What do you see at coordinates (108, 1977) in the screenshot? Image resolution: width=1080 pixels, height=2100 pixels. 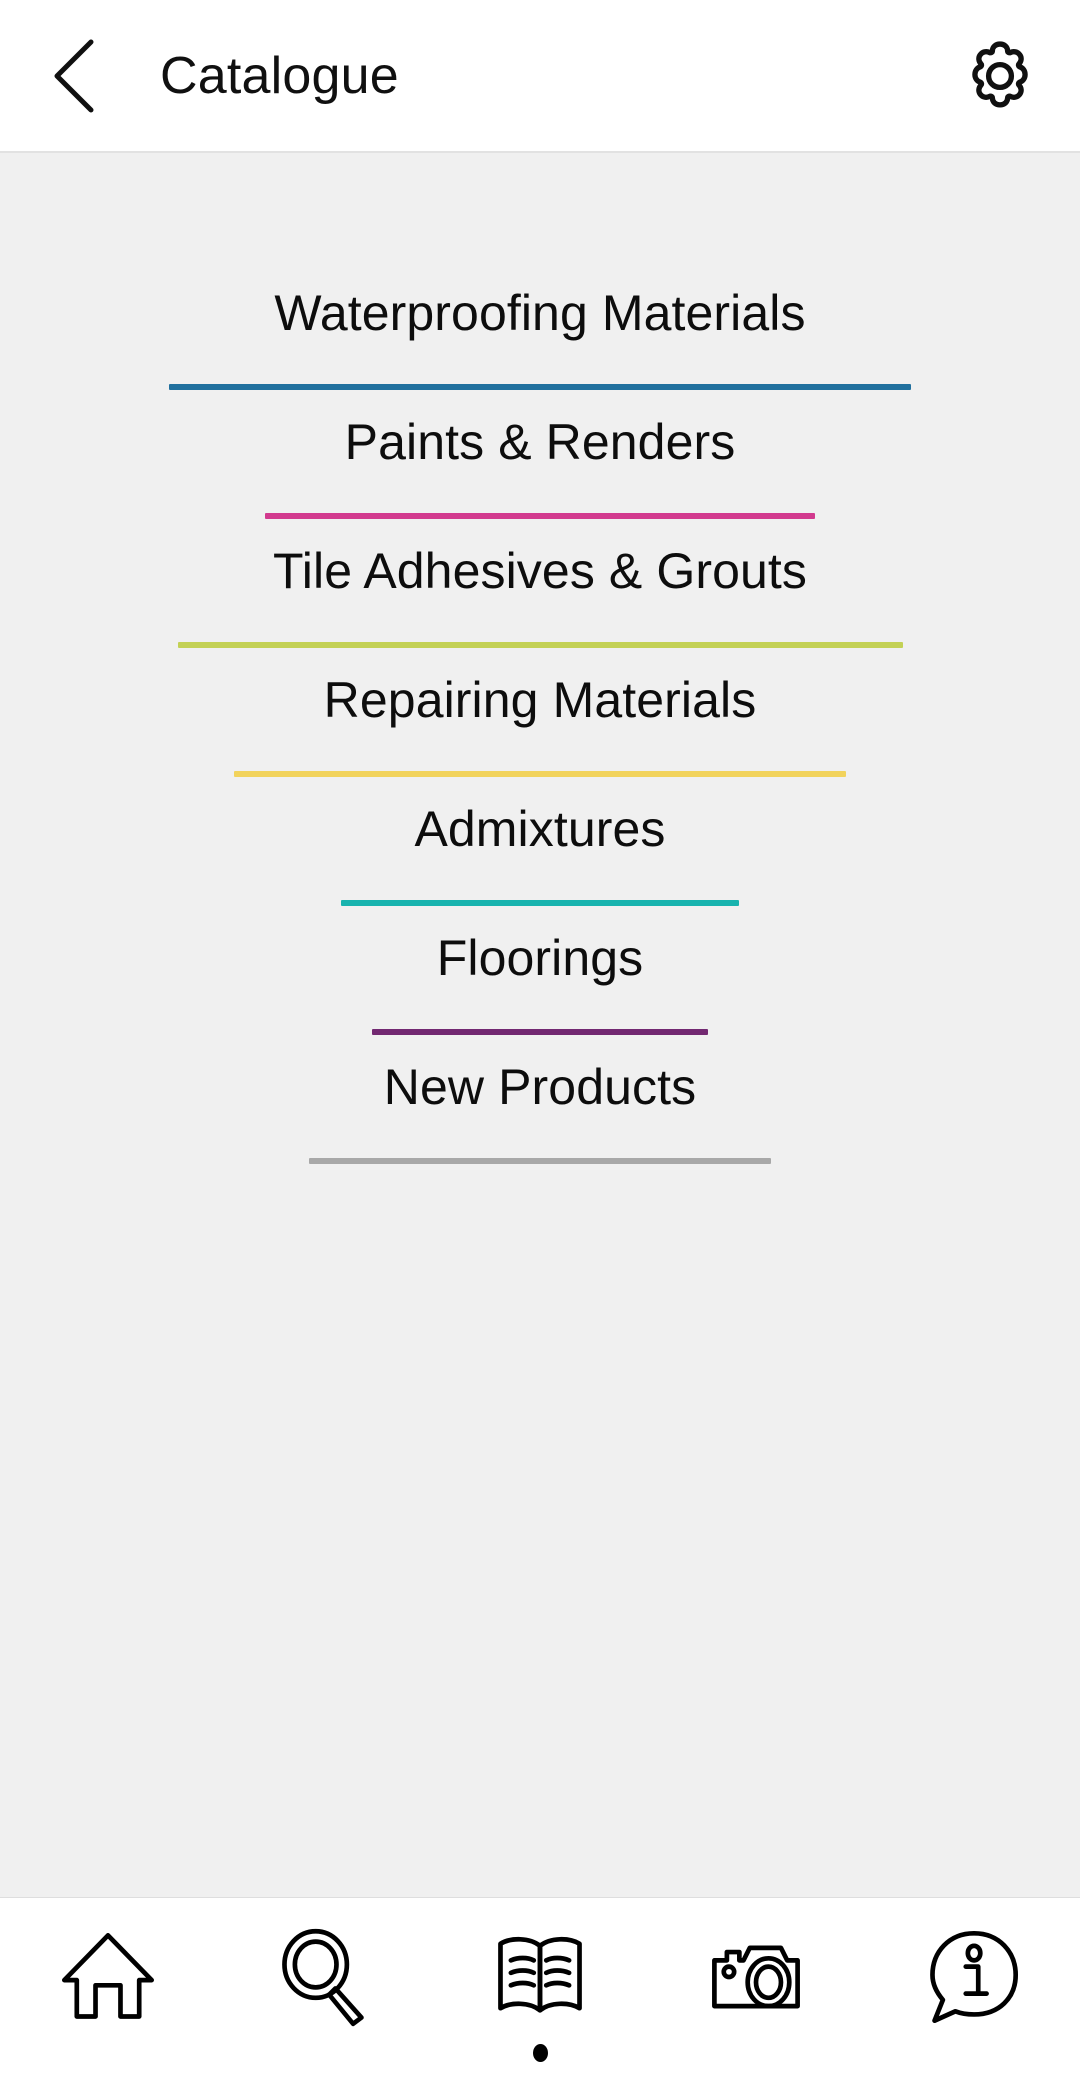 I see `home-icon` at bounding box center [108, 1977].